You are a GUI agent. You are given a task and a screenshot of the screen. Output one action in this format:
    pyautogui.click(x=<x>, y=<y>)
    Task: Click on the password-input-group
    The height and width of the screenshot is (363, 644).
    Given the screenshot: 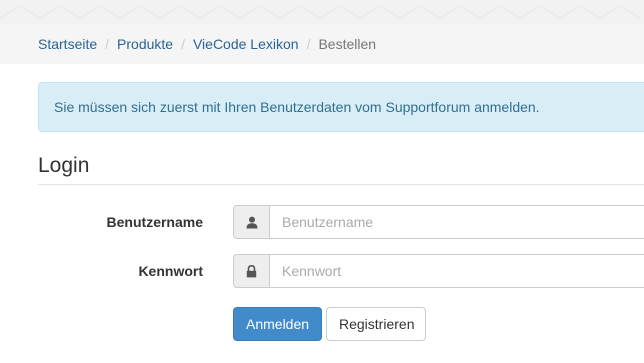 What is the action you would take?
    pyautogui.click(x=438, y=271)
    